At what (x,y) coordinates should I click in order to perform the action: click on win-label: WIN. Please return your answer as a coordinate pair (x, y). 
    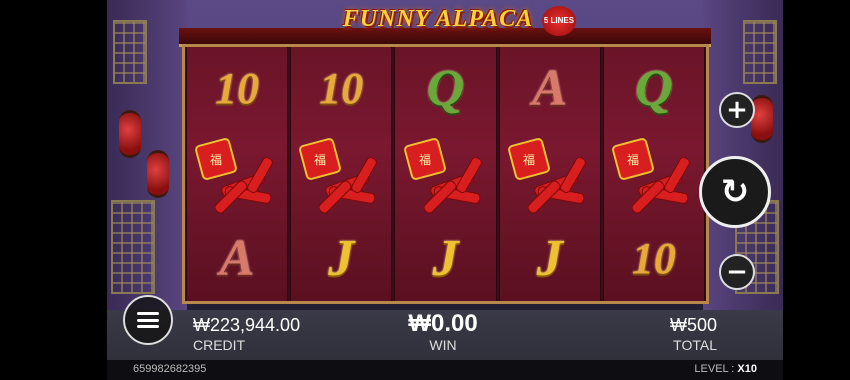
    Looking at the image, I should click on (443, 345).